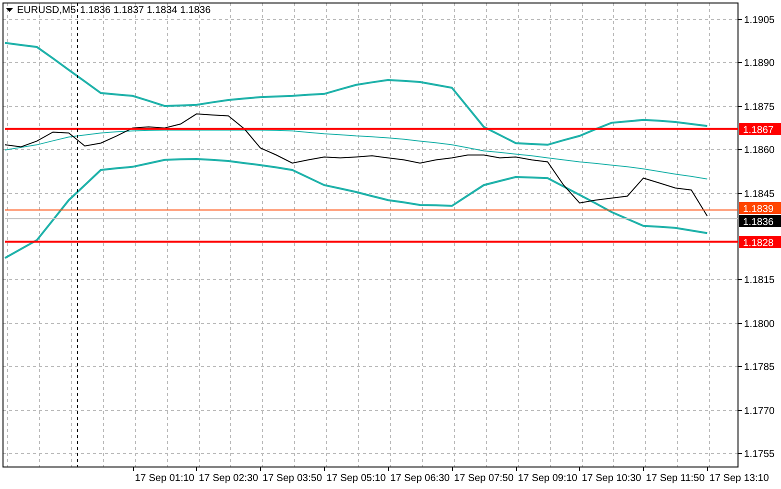 This screenshot has width=781, height=489. Describe the element at coordinates (548, 478) in the screenshot. I see `time-axis-label: 17 Sep 09:10` at that location.